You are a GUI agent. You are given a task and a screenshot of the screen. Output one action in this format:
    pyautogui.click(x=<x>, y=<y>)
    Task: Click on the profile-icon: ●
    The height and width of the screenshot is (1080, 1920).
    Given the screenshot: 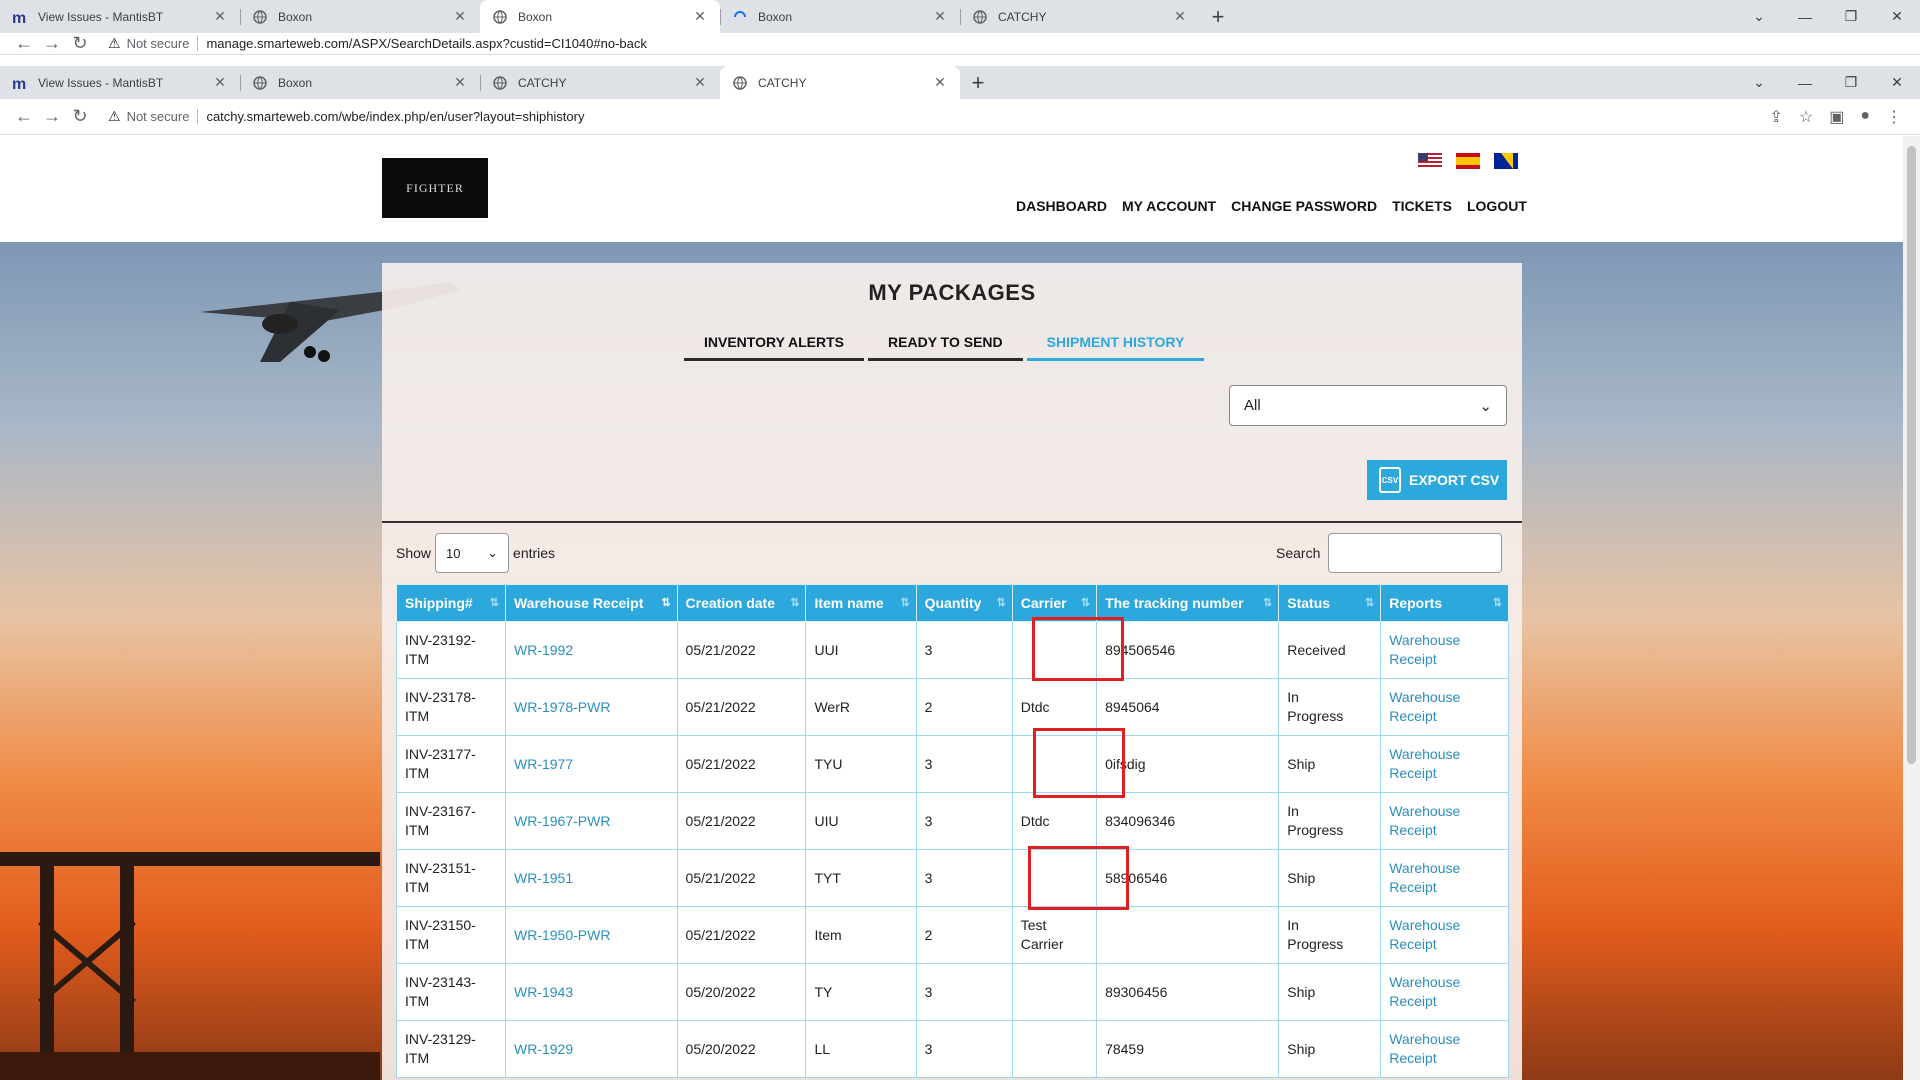 What is the action you would take?
    pyautogui.click(x=1865, y=117)
    